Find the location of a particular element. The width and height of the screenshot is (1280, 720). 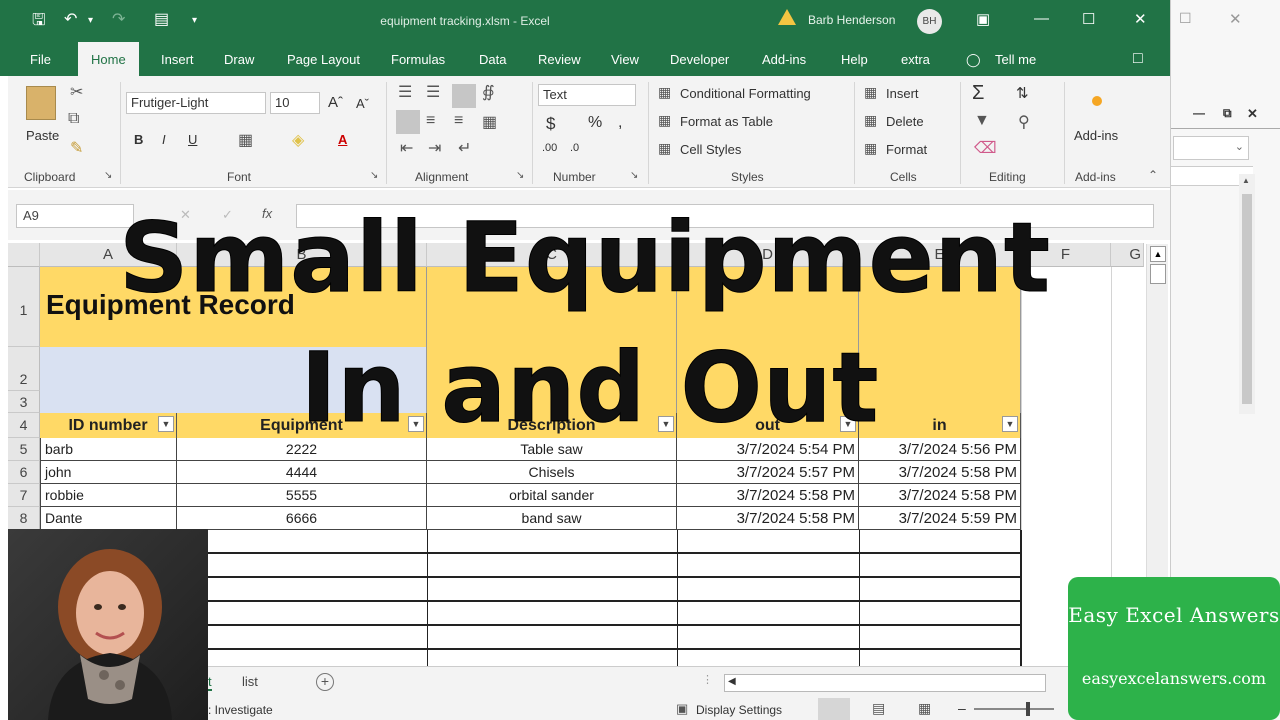

wrap-text-icon: ↵ is located at coordinates (464, 148).